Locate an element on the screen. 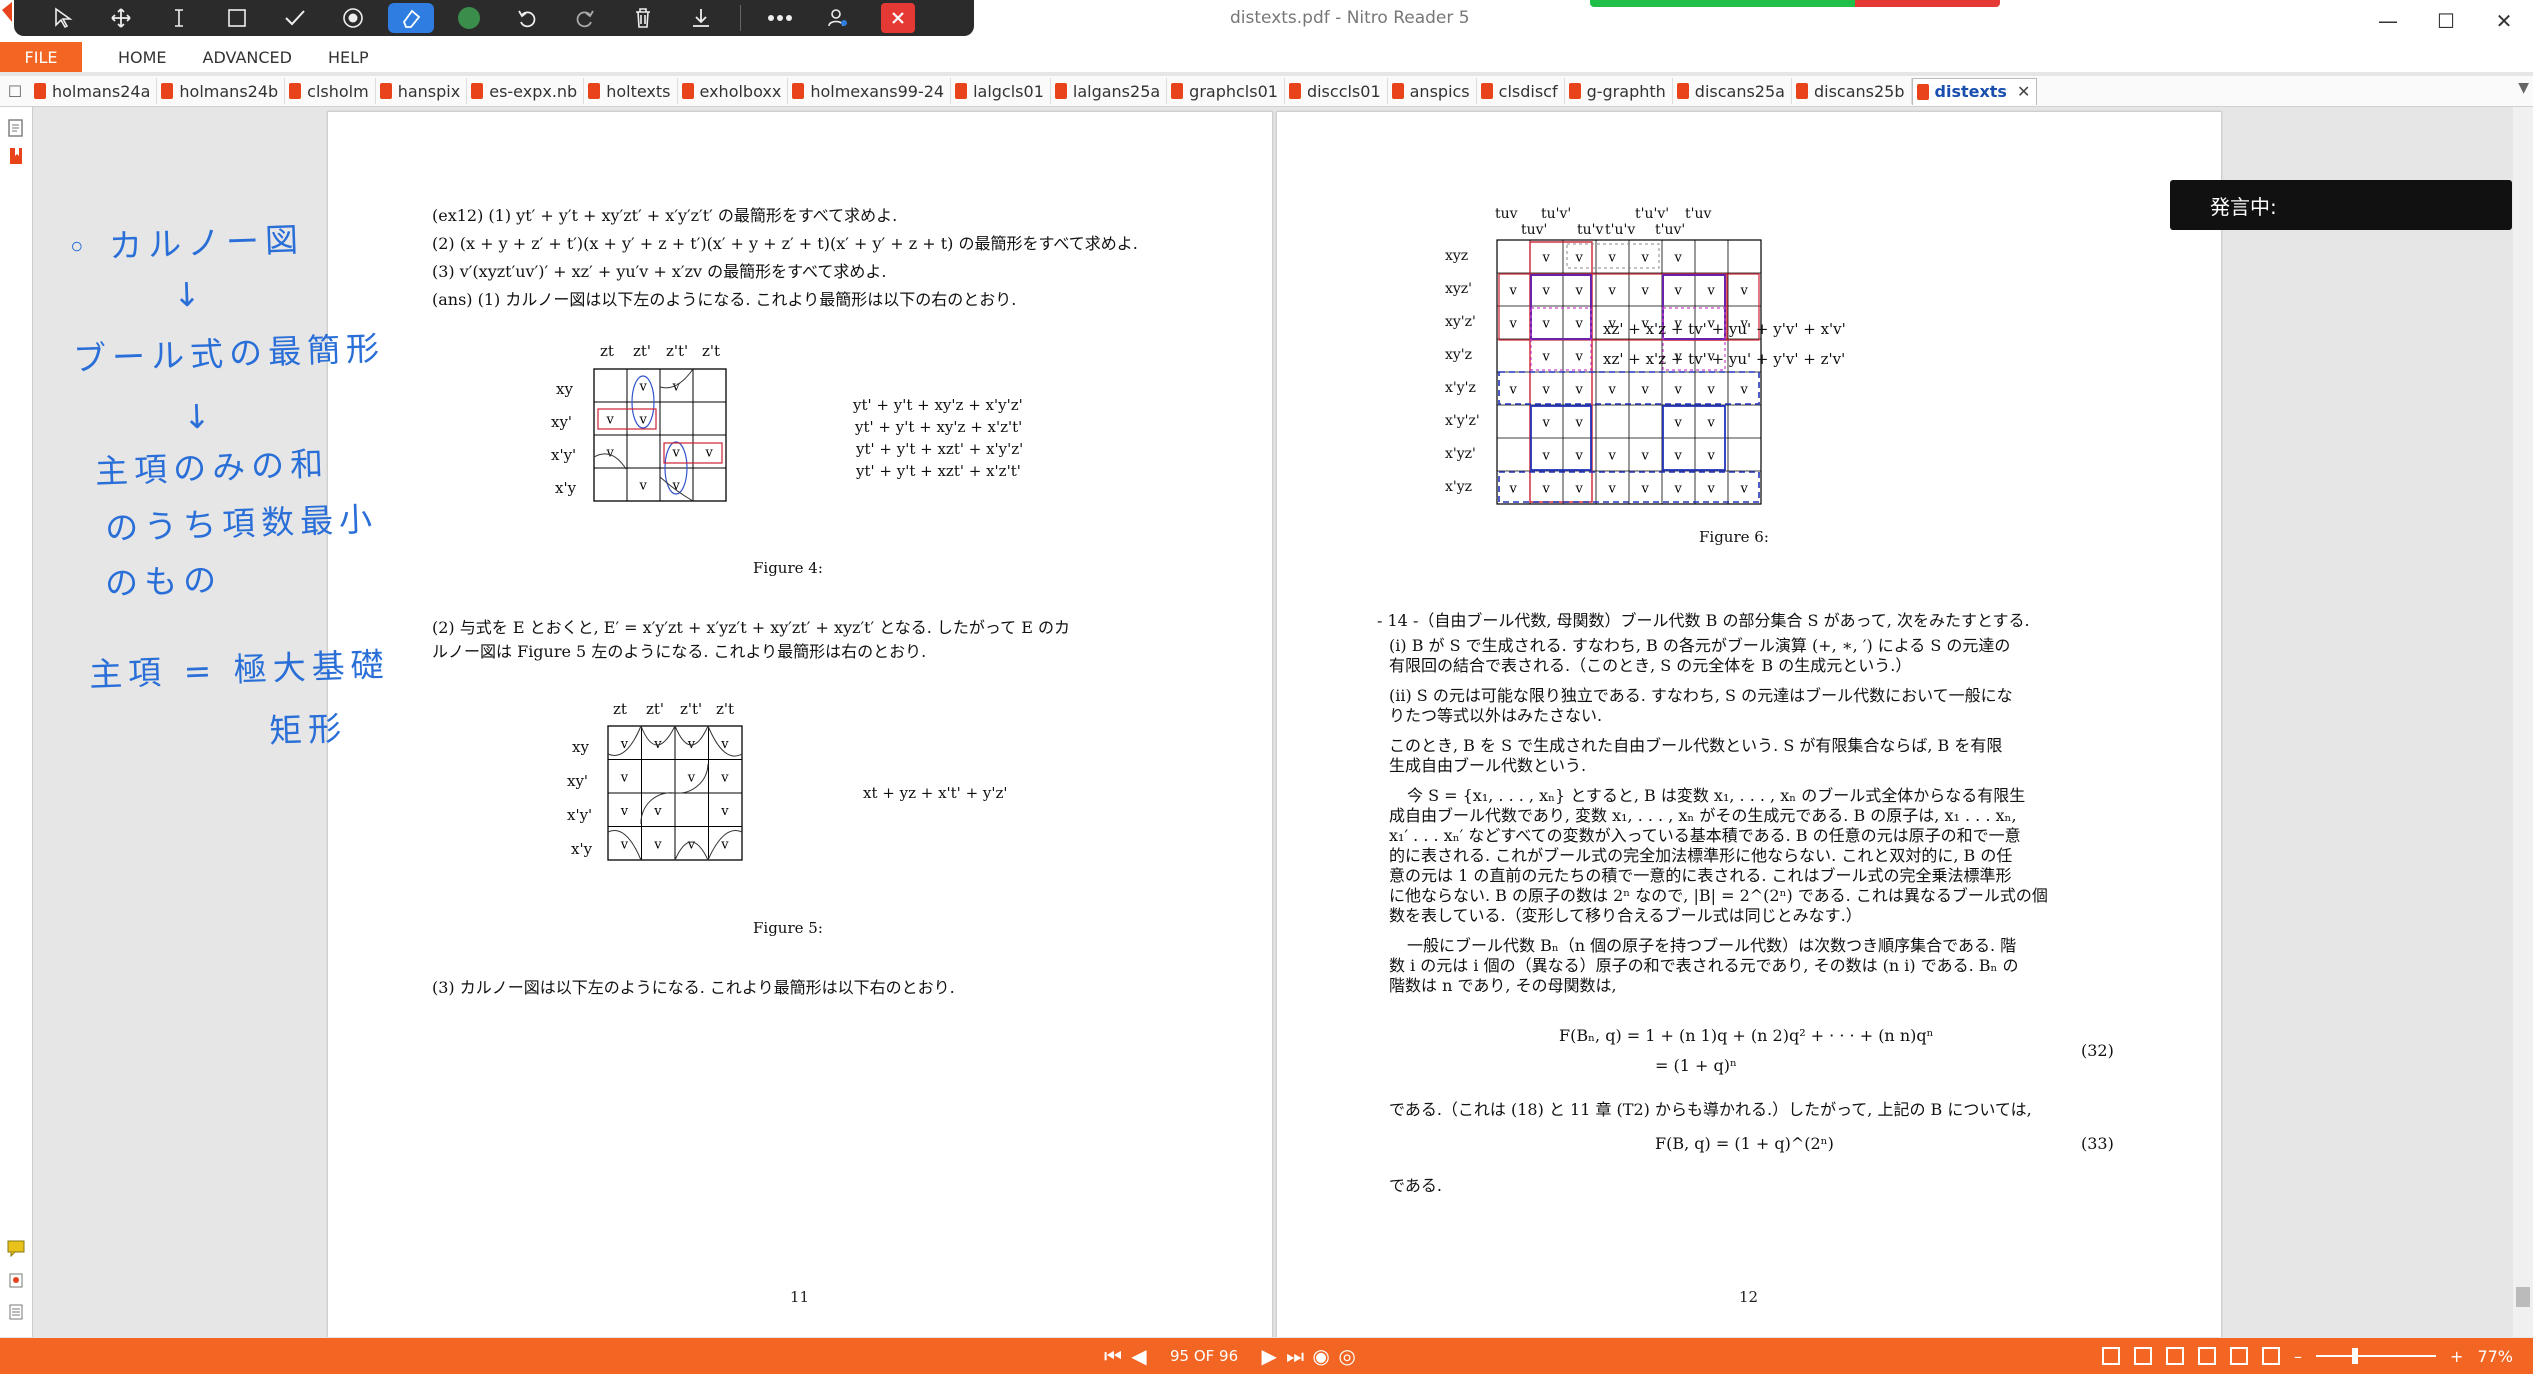 Image resolution: width=2533 pixels, height=1374 pixels. fit-page-icon is located at coordinates (2239, 1356).